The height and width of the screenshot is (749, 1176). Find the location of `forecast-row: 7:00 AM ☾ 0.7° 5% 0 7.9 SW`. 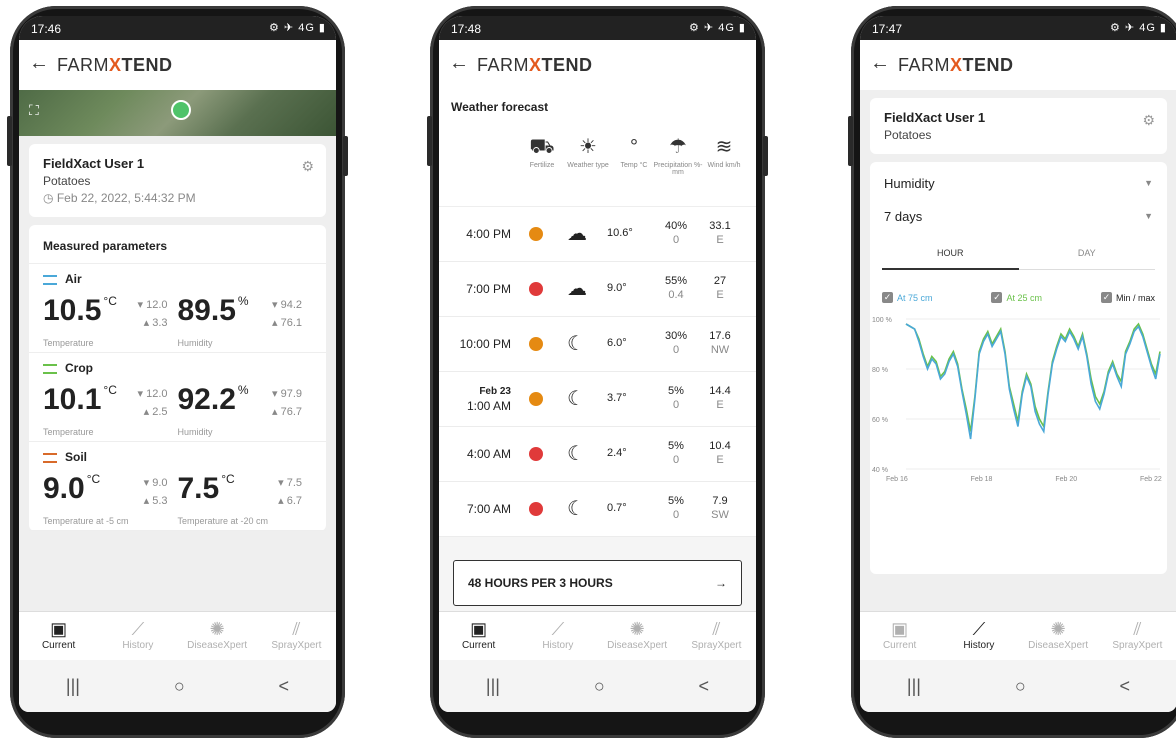

forecast-row: 7:00 AM ☾ 0.7° 5% 0 7.9 SW is located at coordinates (597, 509).